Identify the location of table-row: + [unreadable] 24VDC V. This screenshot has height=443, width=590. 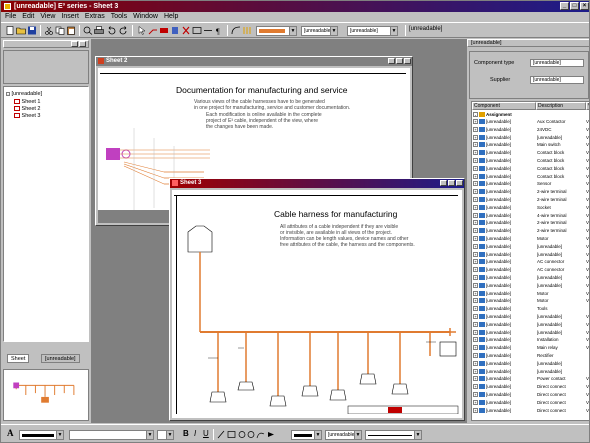
(530, 129).